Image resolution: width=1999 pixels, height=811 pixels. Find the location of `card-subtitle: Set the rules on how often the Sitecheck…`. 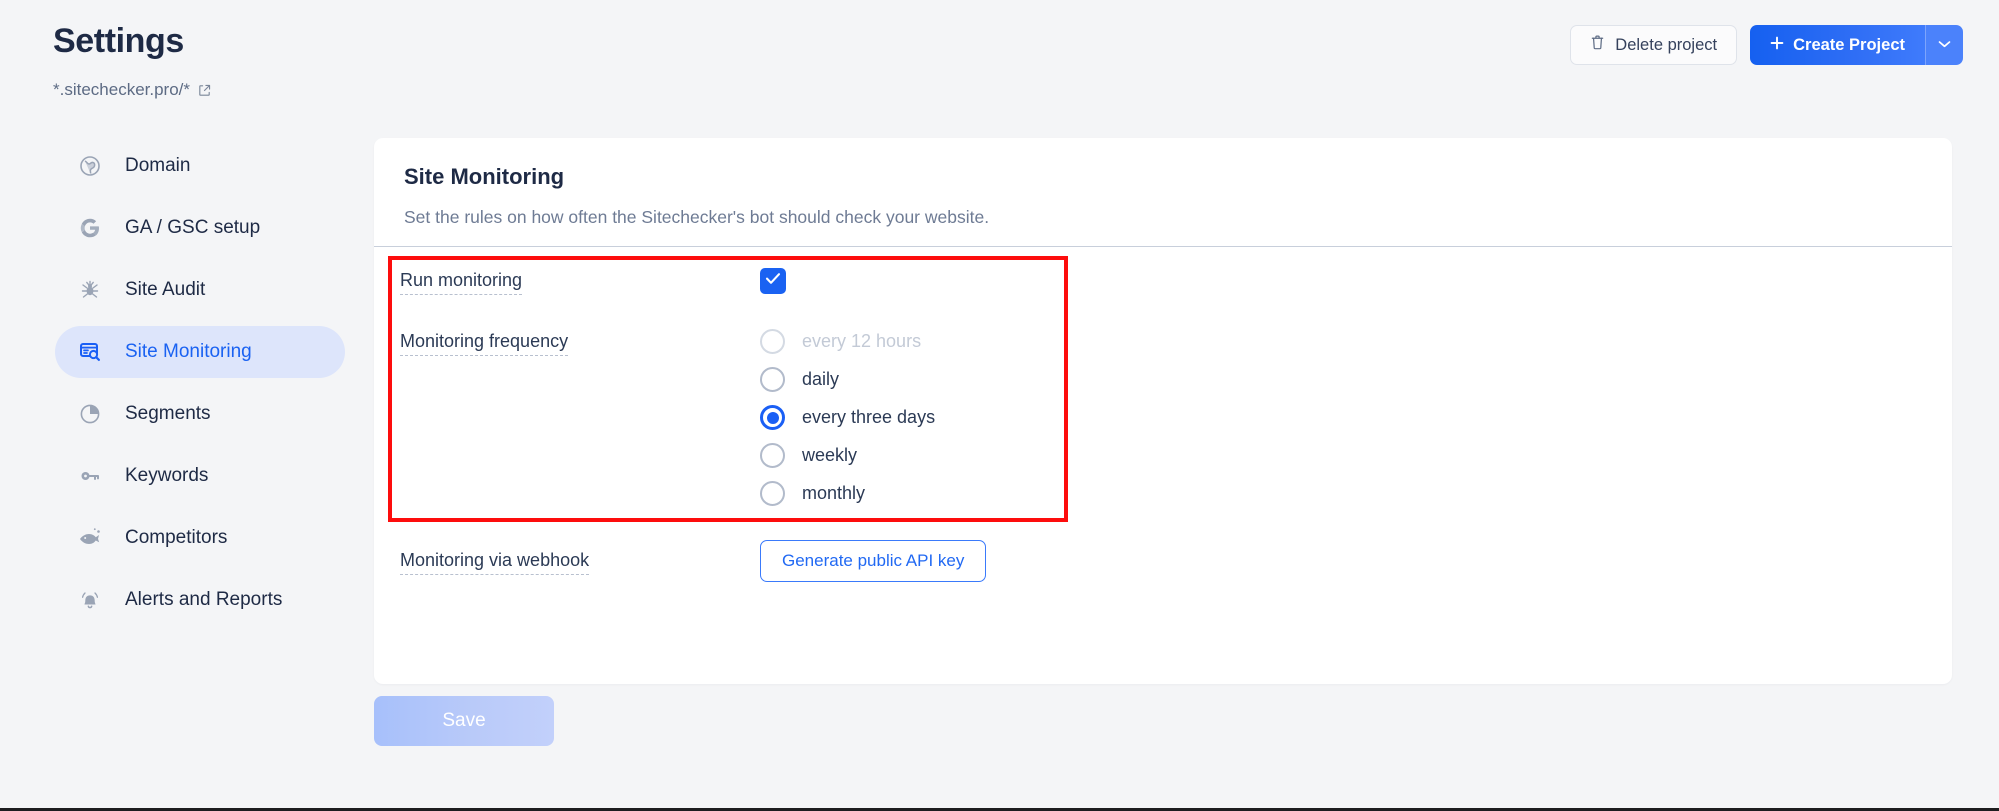

card-subtitle: Set the rules on how often the Sitecheck… is located at coordinates (697, 217).